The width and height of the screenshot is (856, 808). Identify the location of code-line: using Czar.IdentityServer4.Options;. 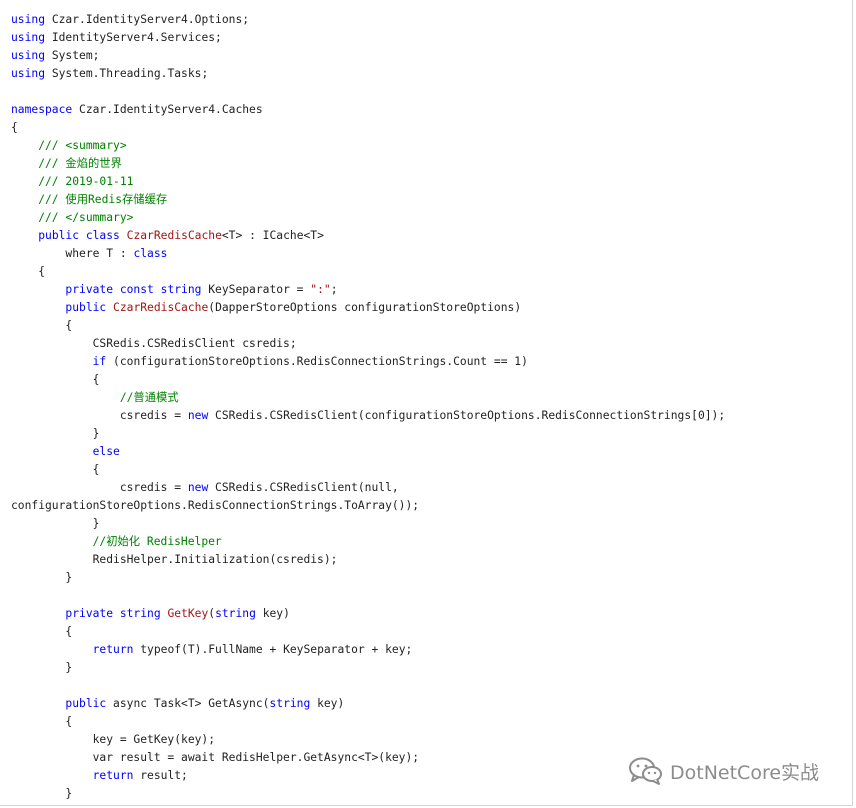
(368, 20).